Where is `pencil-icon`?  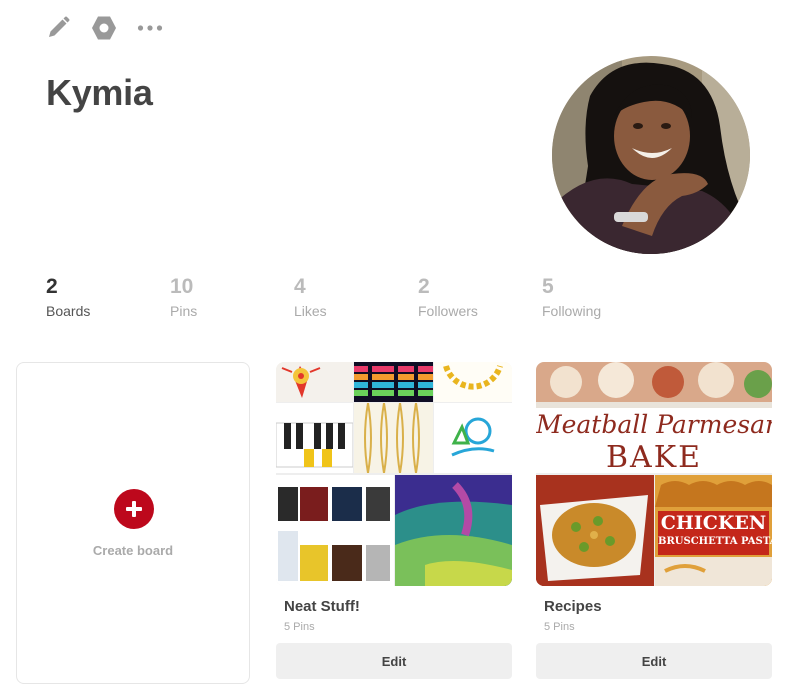
pencil-icon is located at coordinates (59, 26).